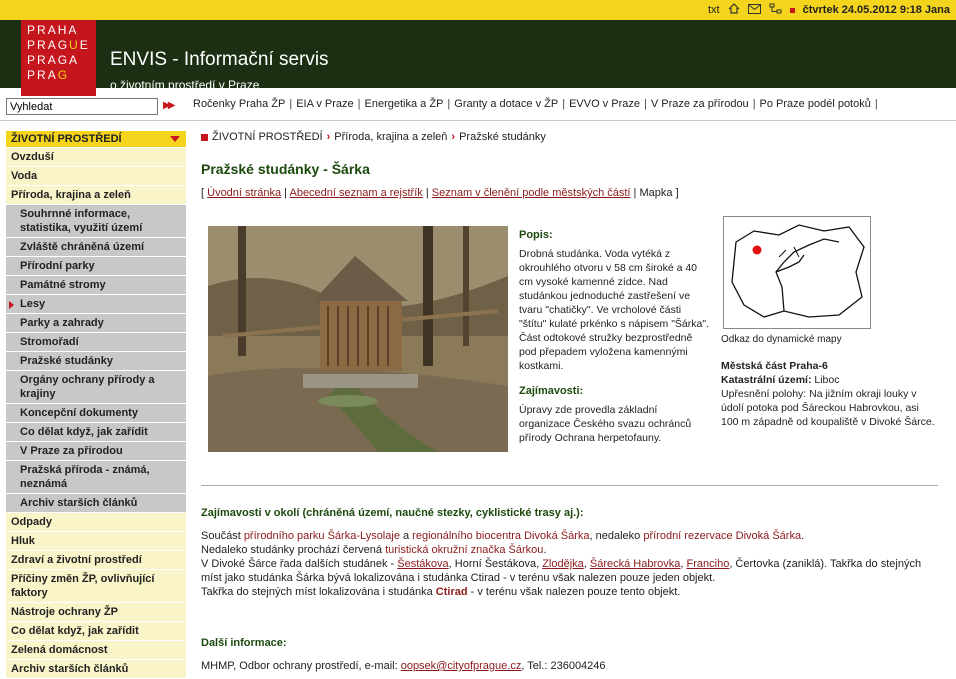  Describe the element at coordinates (569, 485) in the screenshot. I see `divider` at that location.